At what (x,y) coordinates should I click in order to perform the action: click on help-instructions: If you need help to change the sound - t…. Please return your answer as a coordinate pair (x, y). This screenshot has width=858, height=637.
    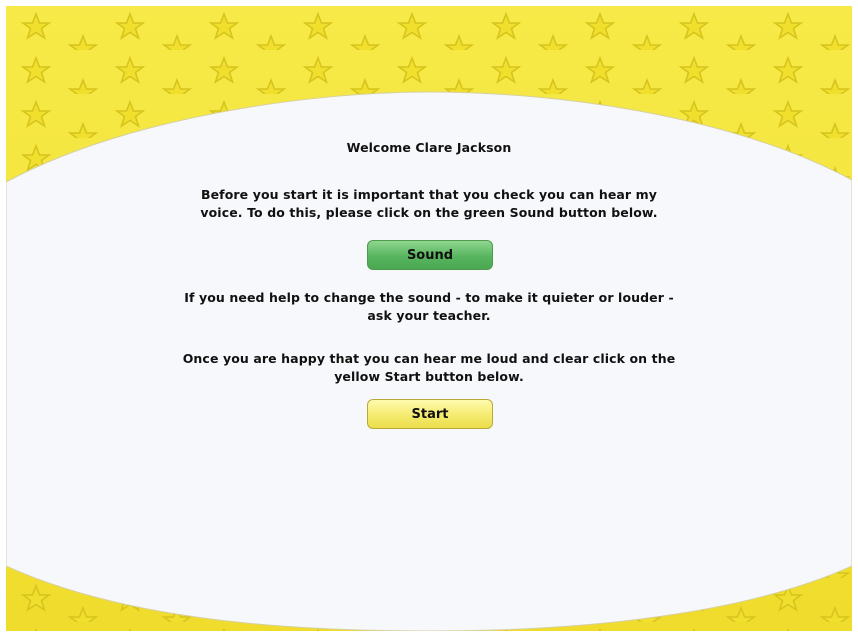
    Looking at the image, I should click on (429, 307).